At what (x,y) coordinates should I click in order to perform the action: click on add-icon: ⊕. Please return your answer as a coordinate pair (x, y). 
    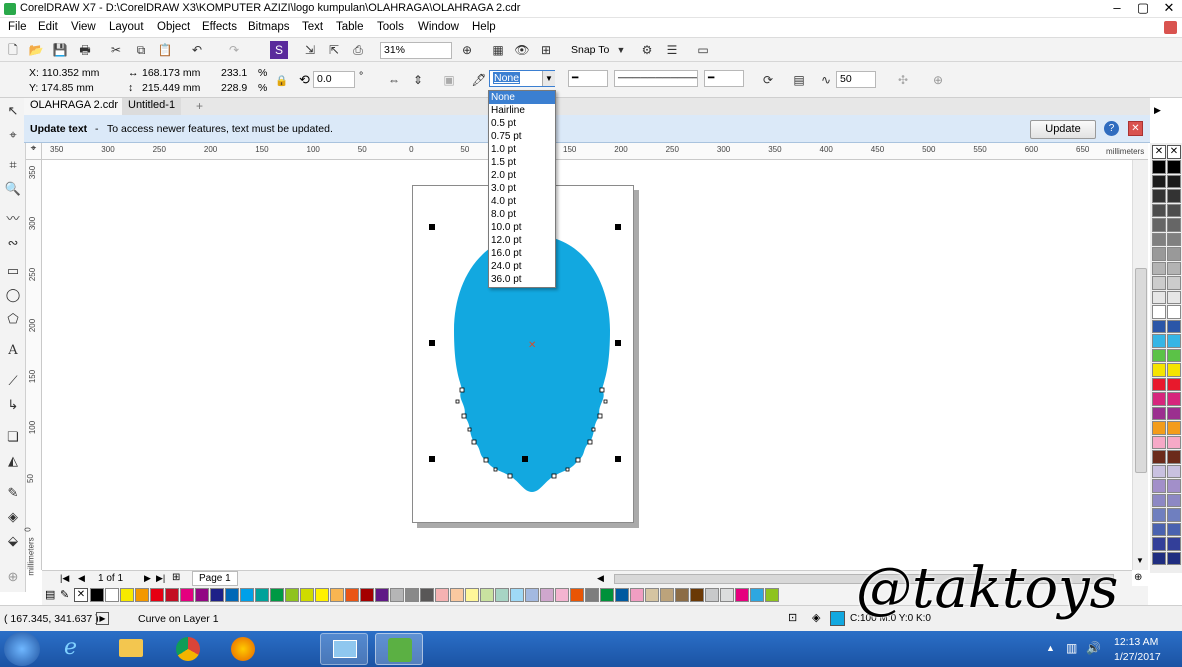
    Looking at the image, I should click on (938, 80).